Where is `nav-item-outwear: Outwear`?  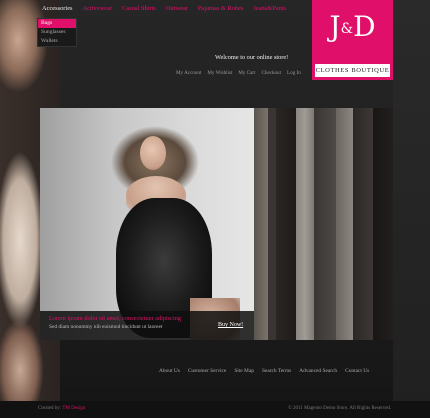 nav-item-outwear: Outwear is located at coordinates (177, 9).